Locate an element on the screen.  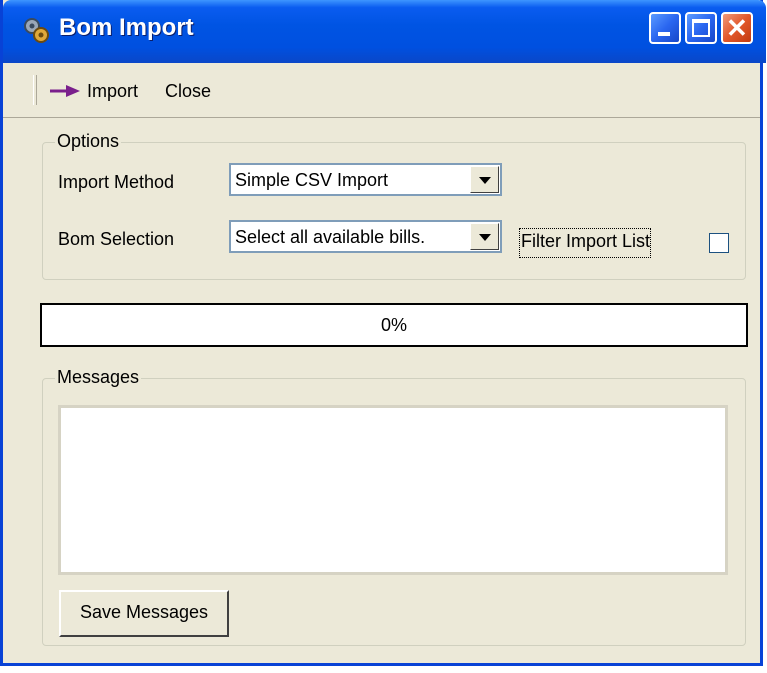
import-method-select: Simple CSV Import is located at coordinates (365, 179).